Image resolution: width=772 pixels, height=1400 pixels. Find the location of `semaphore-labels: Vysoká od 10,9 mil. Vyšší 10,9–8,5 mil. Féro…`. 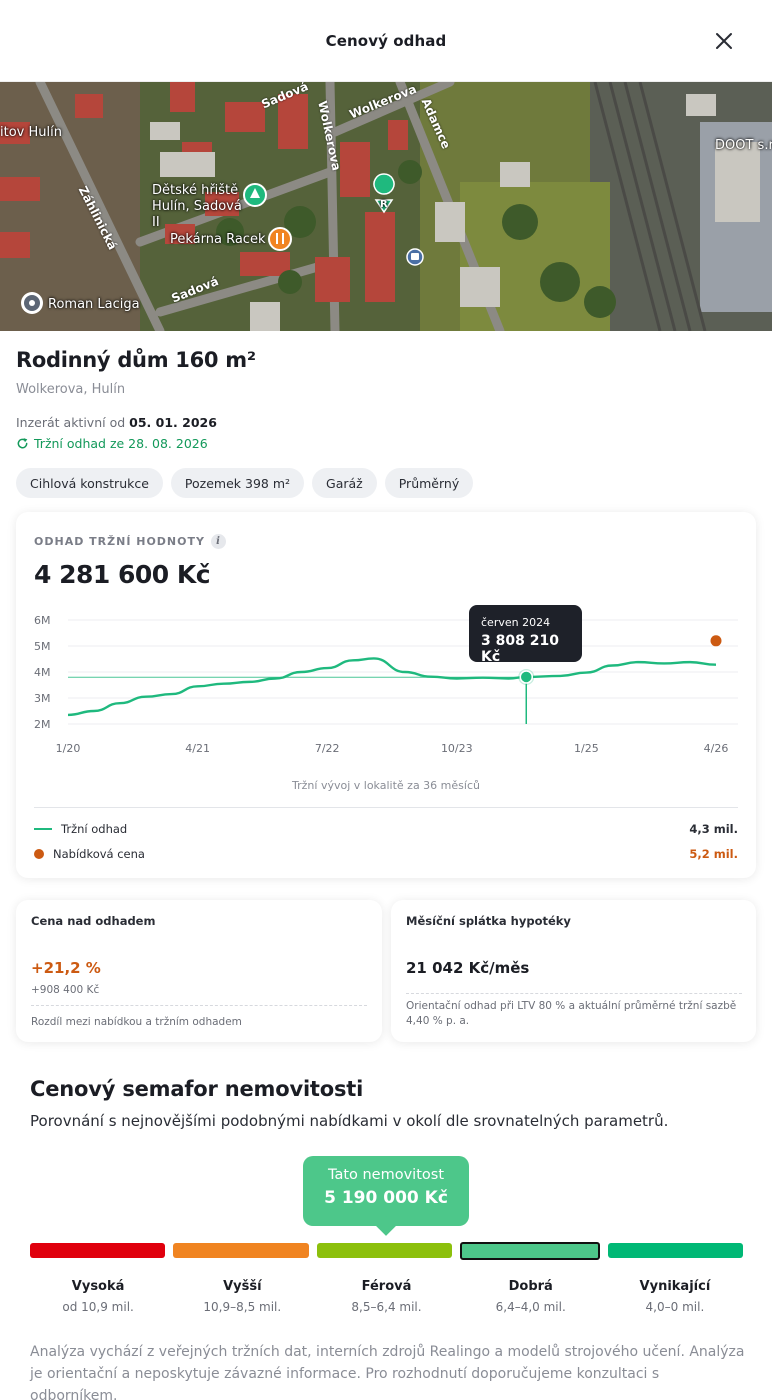

semaphore-labels: Vysoká od 10,9 mil. Vyšší 10,9–8,5 mil. Féro… is located at coordinates (386, 1296).